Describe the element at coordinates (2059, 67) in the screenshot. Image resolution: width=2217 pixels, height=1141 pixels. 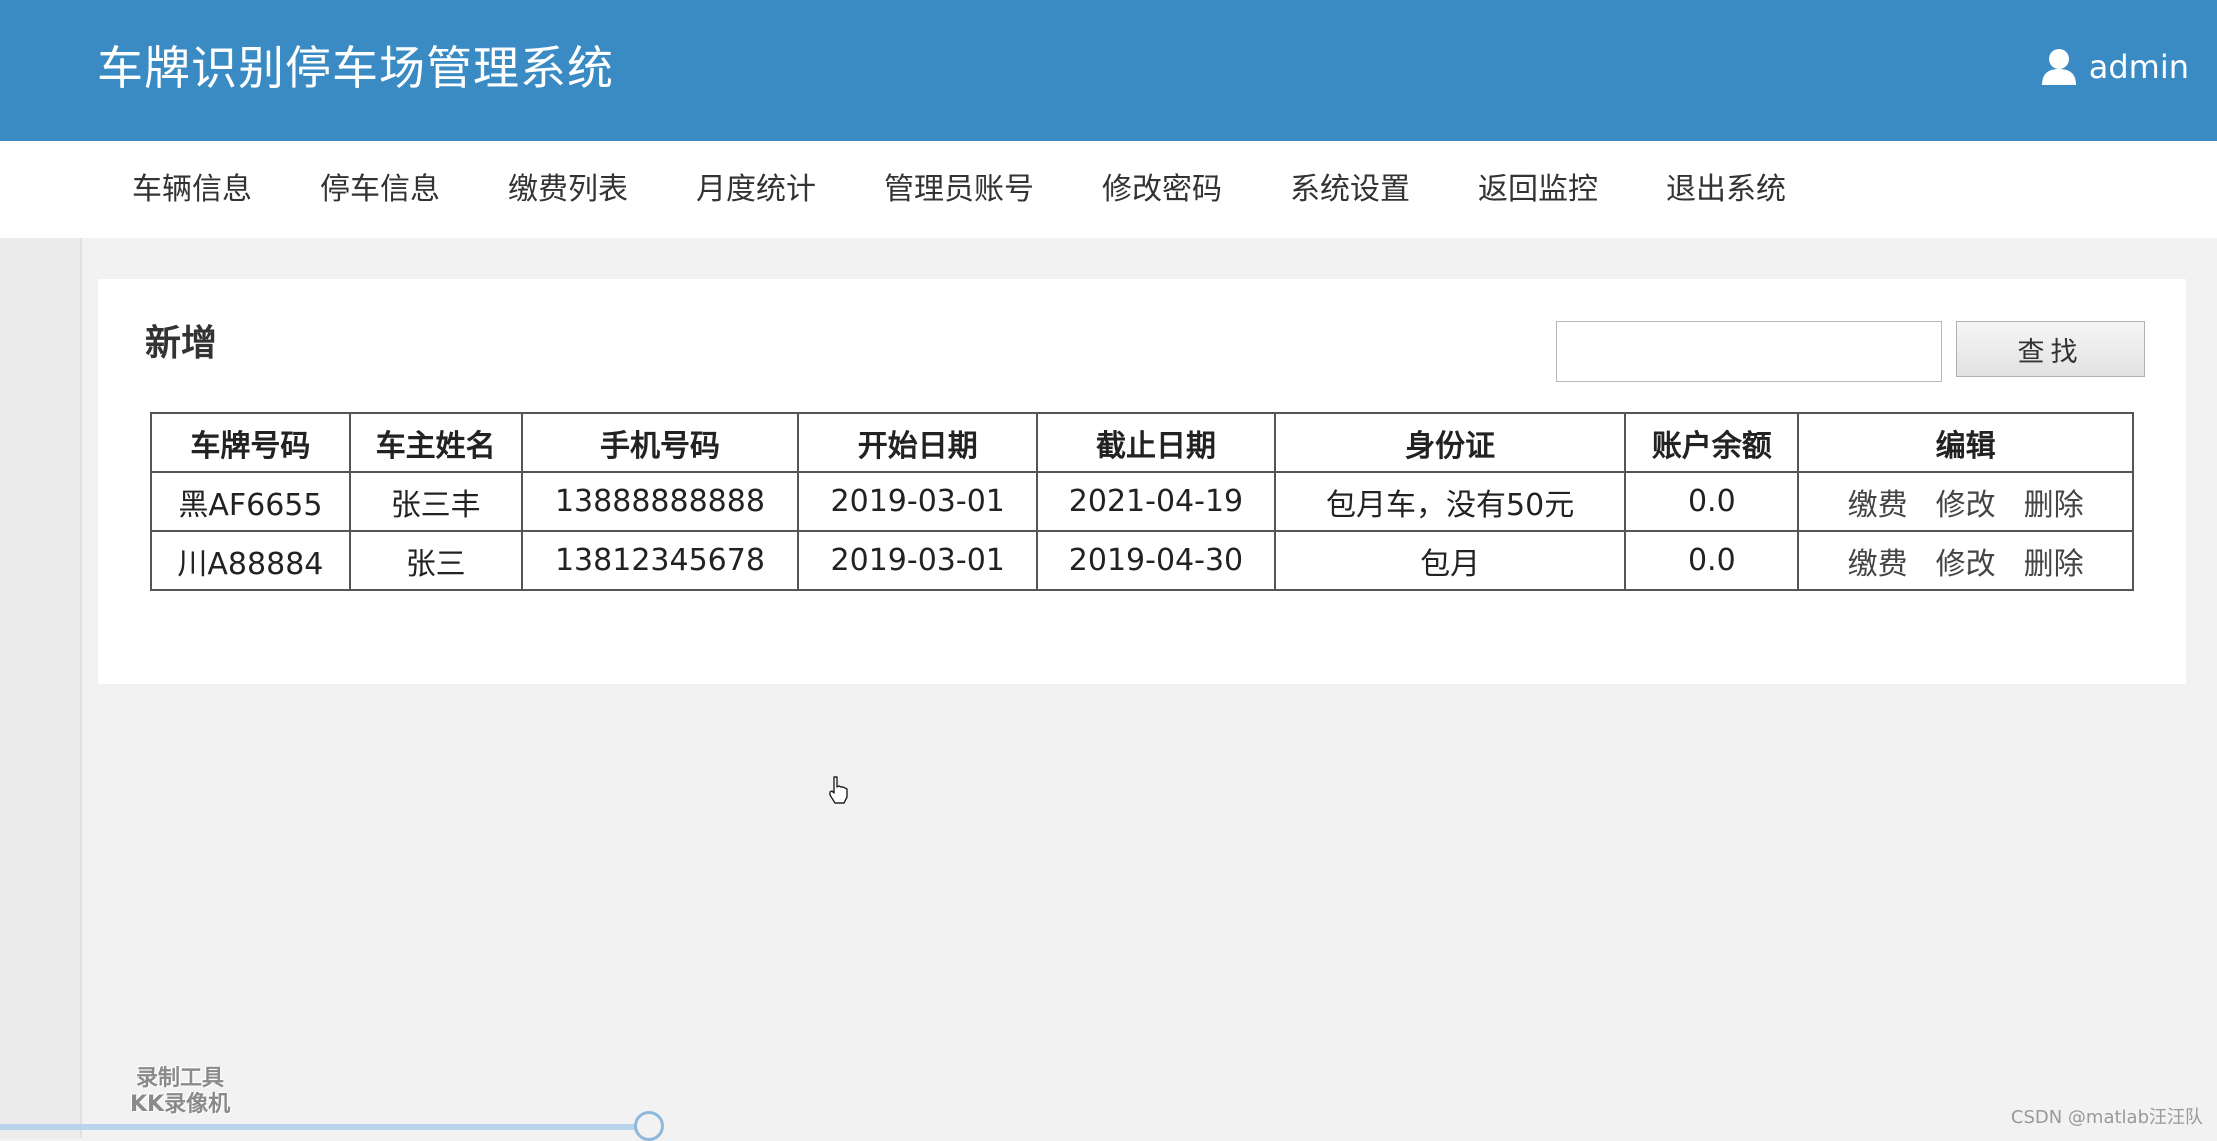
I see `user-icon` at that location.